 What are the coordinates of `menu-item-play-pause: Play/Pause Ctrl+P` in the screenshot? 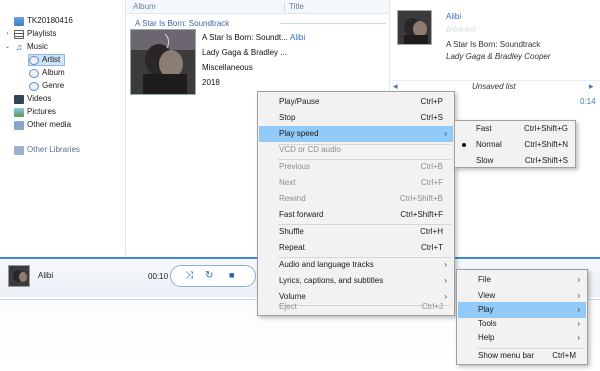 It's located at (356, 102).